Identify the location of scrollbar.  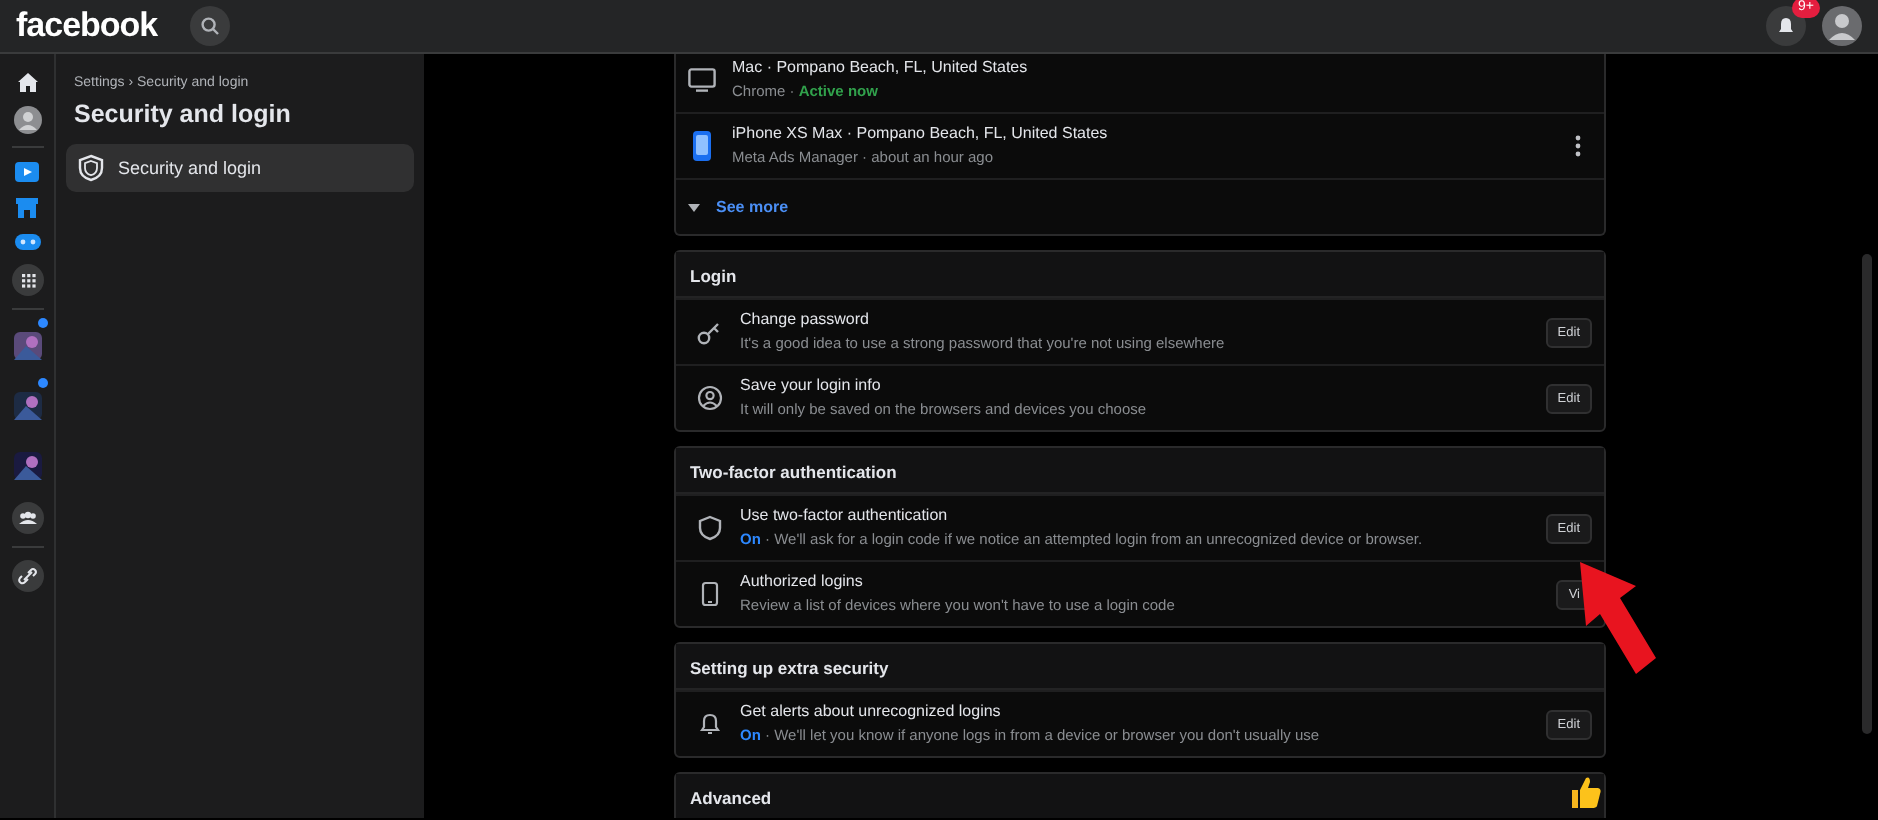
(1867, 494).